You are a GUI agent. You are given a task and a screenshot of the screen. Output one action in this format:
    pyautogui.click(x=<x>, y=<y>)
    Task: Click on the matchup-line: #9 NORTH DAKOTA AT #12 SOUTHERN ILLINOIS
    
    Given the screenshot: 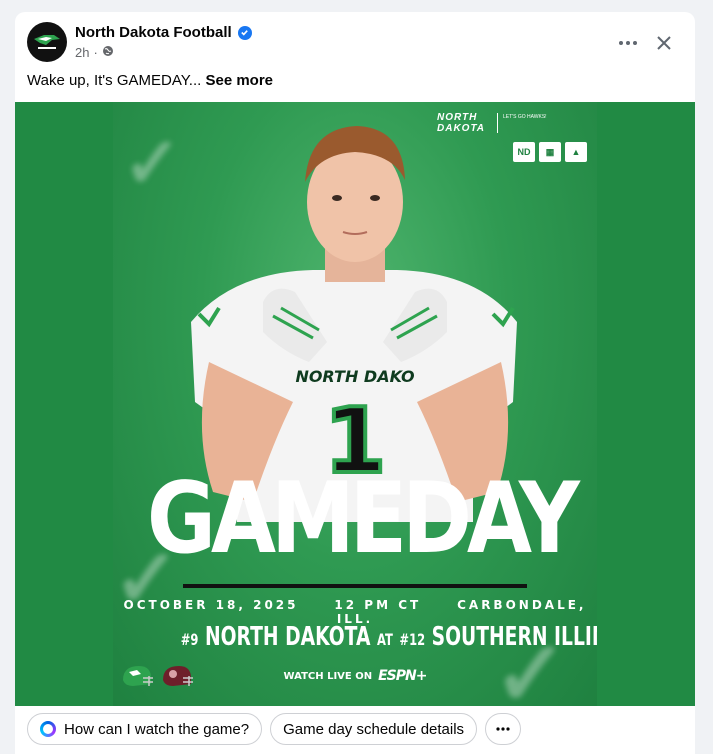 What is the action you would take?
    pyautogui.click(x=388, y=637)
    